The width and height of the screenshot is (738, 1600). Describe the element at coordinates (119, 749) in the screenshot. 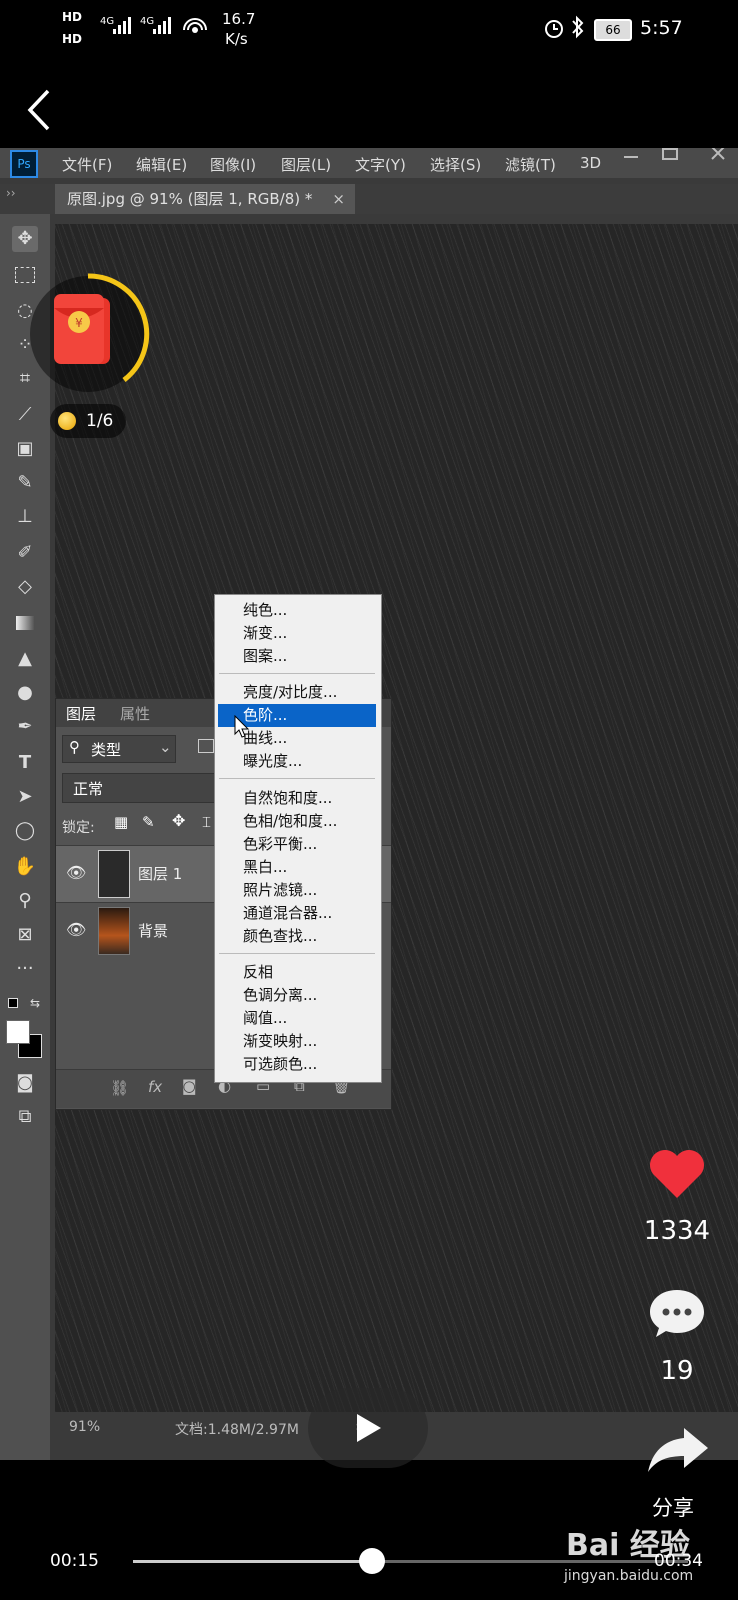

I see `layer-filter-select: ⚲ 类型 ⌄` at that location.